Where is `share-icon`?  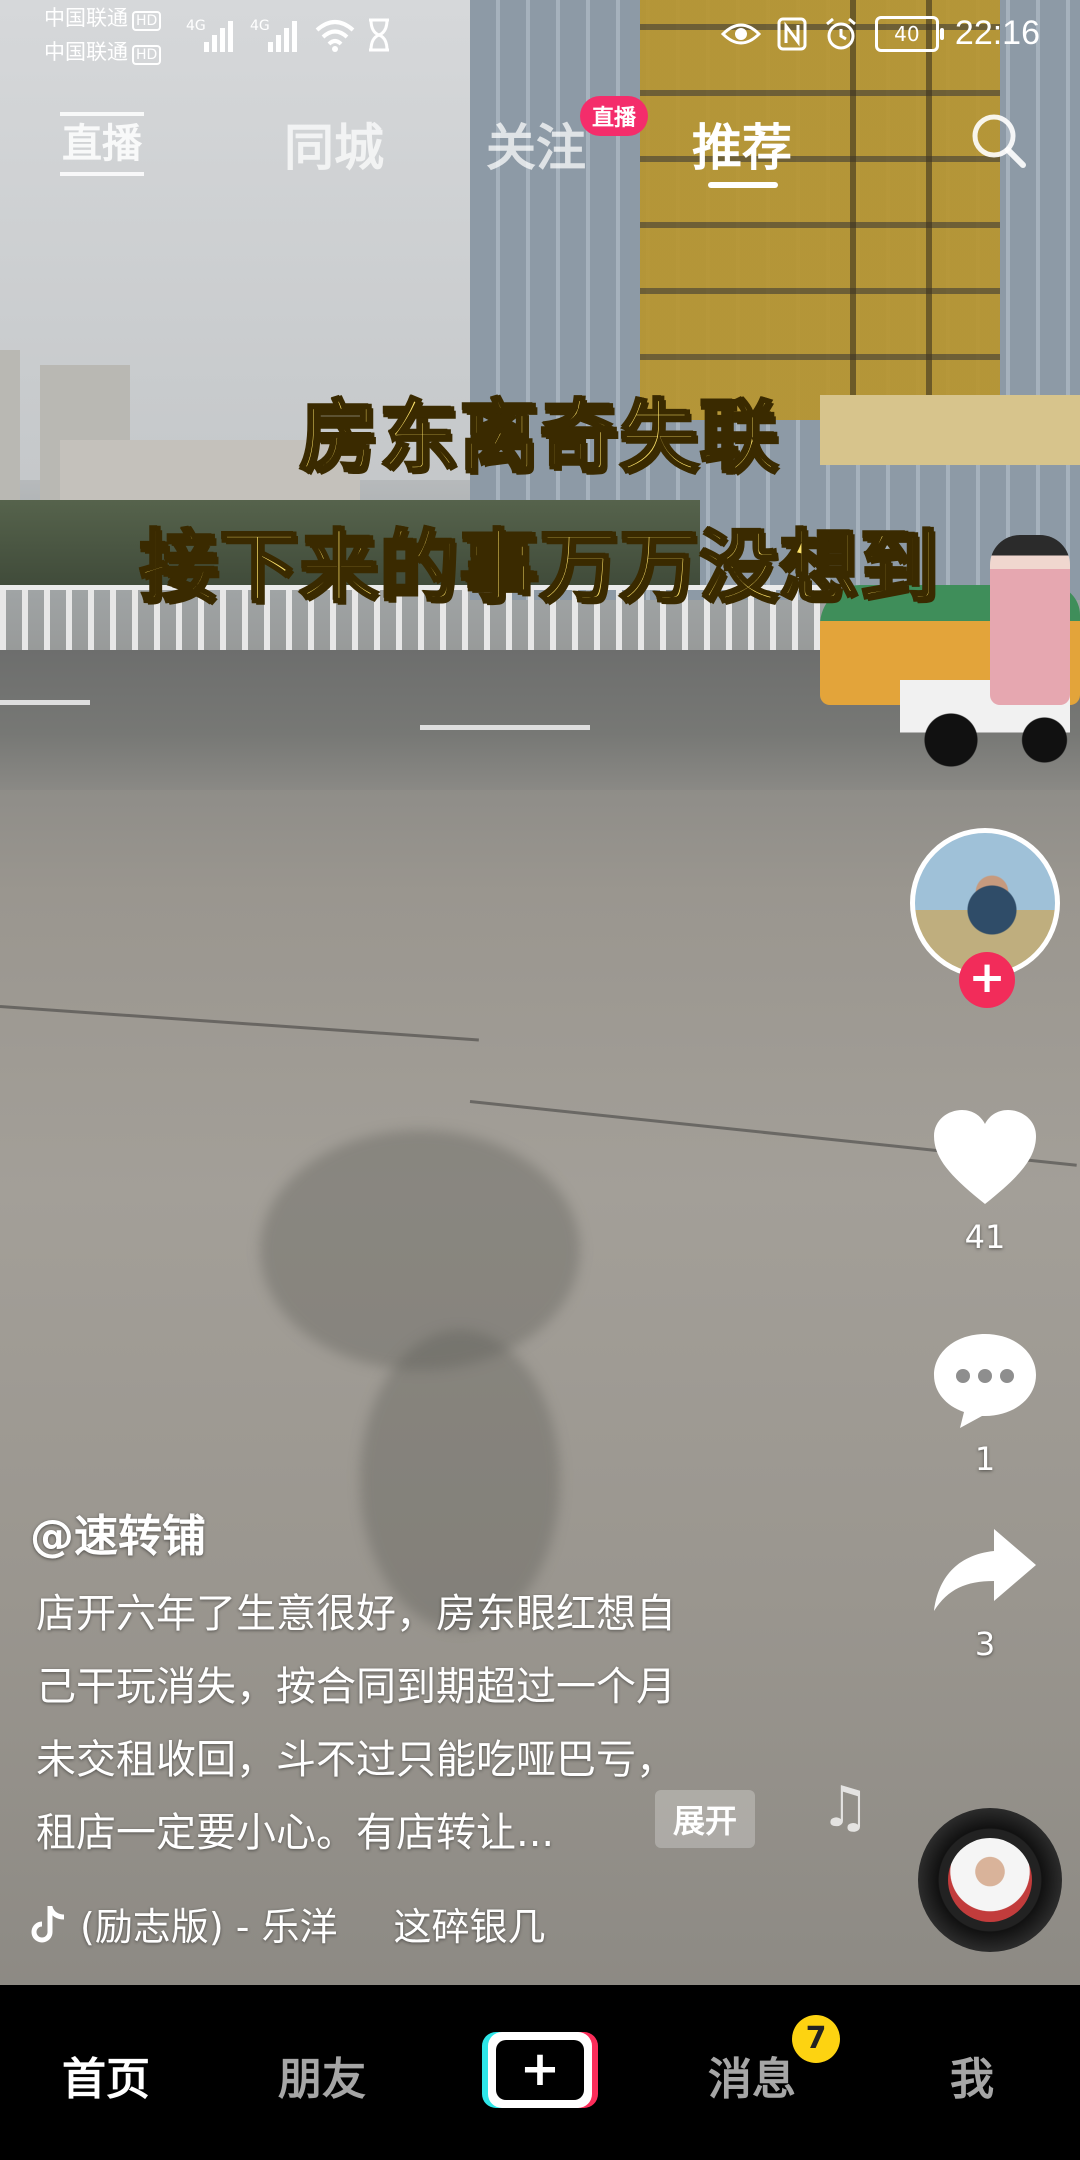 share-icon is located at coordinates (985, 1570).